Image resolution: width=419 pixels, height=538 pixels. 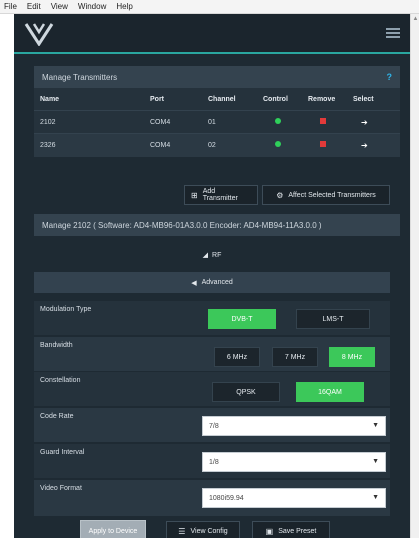 I want to click on row-channel: 02, so click(x=229, y=145).